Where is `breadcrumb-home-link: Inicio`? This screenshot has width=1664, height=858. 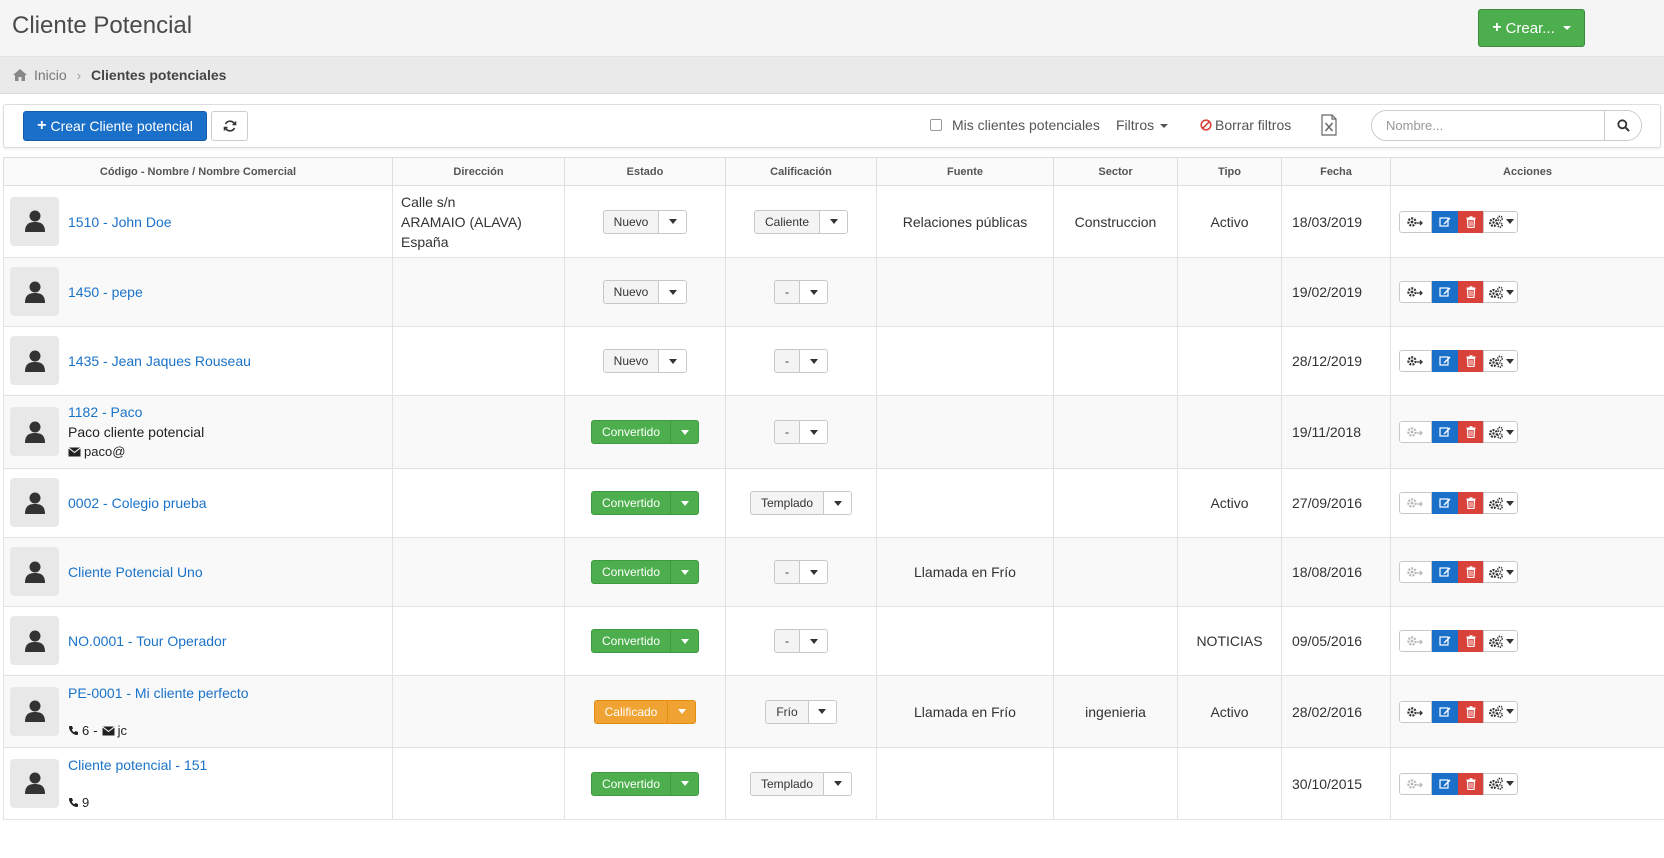 breadcrumb-home-link: Inicio is located at coordinates (50, 75).